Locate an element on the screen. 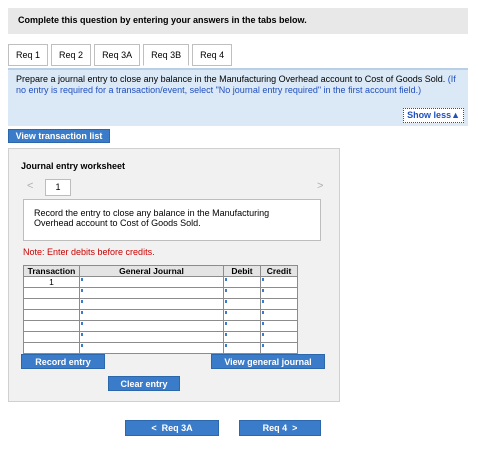 The height and width of the screenshot is (452, 478). table-header-row: Transaction General Journal Debit Credit is located at coordinates (160, 271).